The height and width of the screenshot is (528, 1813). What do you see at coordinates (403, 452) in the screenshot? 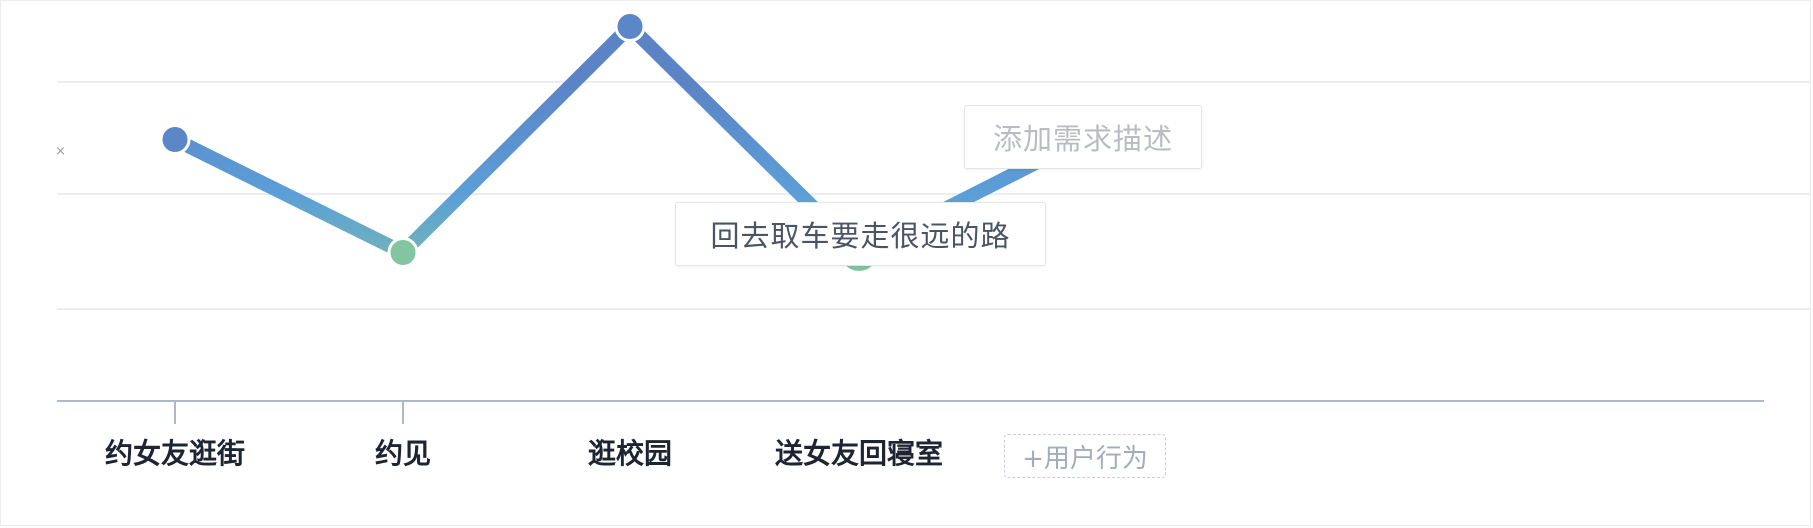
I see `step-label: 约见` at bounding box center [403, 452].